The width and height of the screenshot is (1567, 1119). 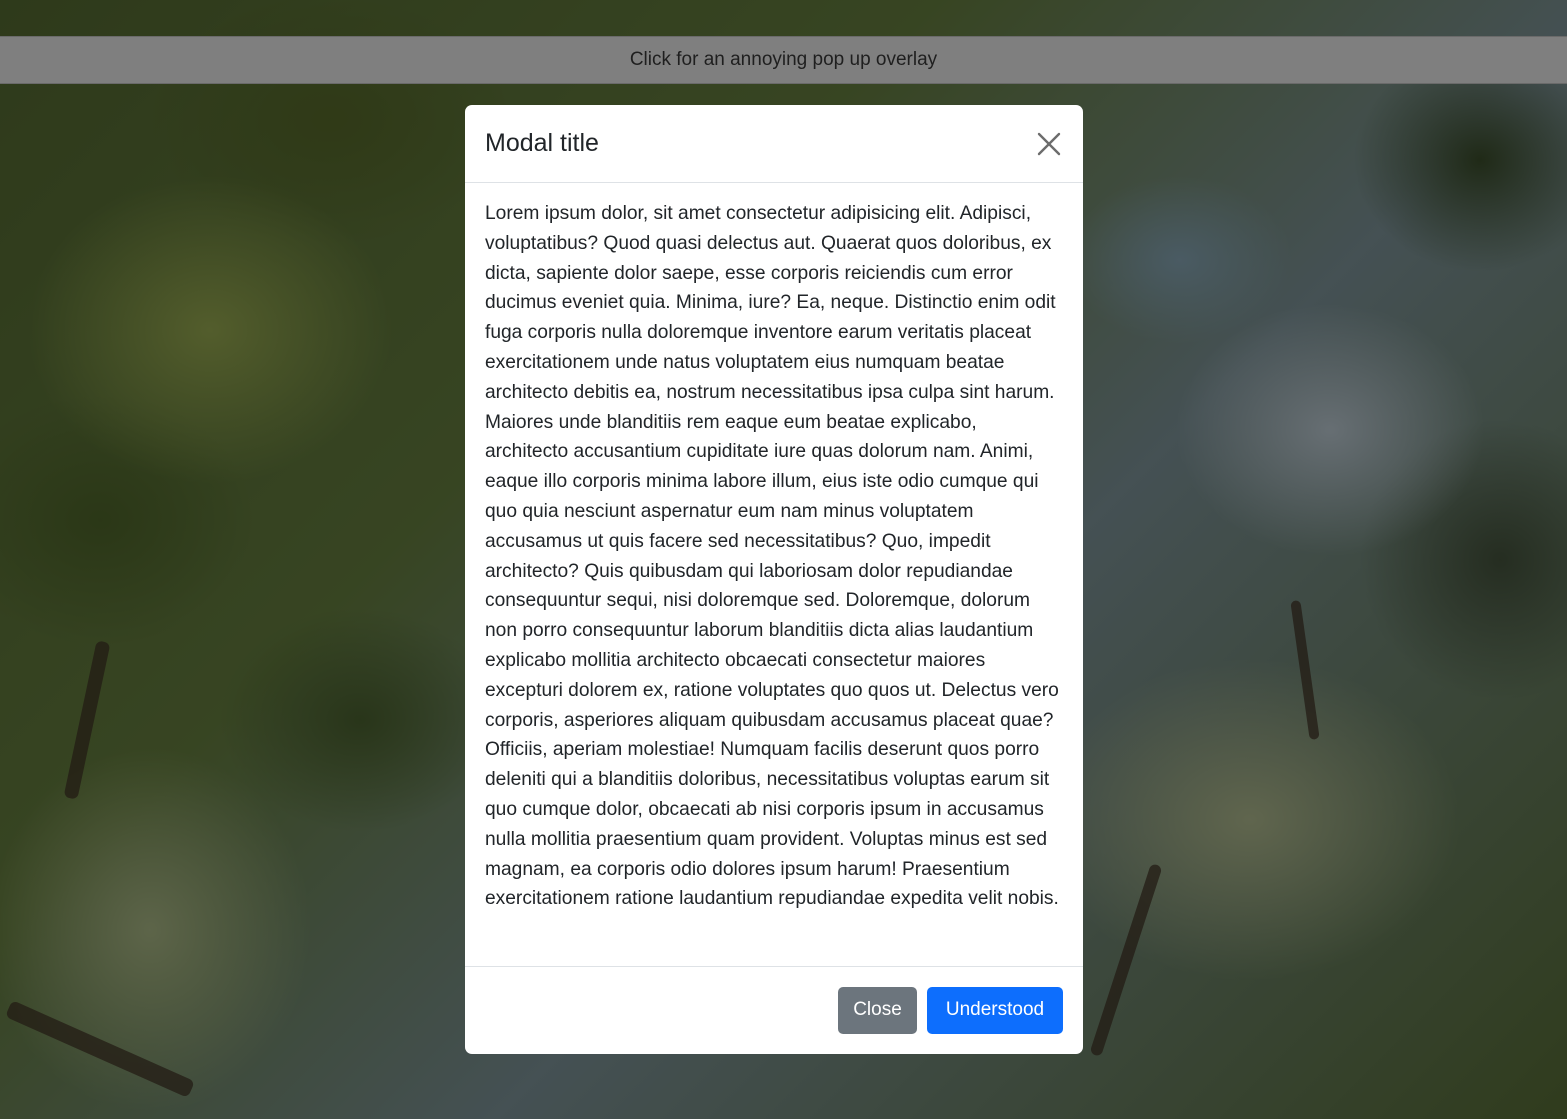 I want to click on close-icon, so click(x=1049, y=144).